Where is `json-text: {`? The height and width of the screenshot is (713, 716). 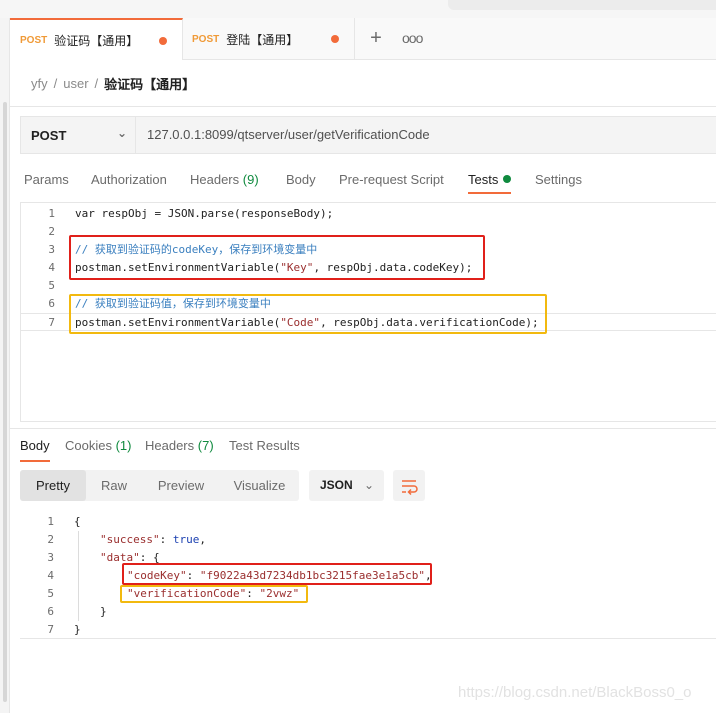 json-text: { is located at coordinates (77, 521).